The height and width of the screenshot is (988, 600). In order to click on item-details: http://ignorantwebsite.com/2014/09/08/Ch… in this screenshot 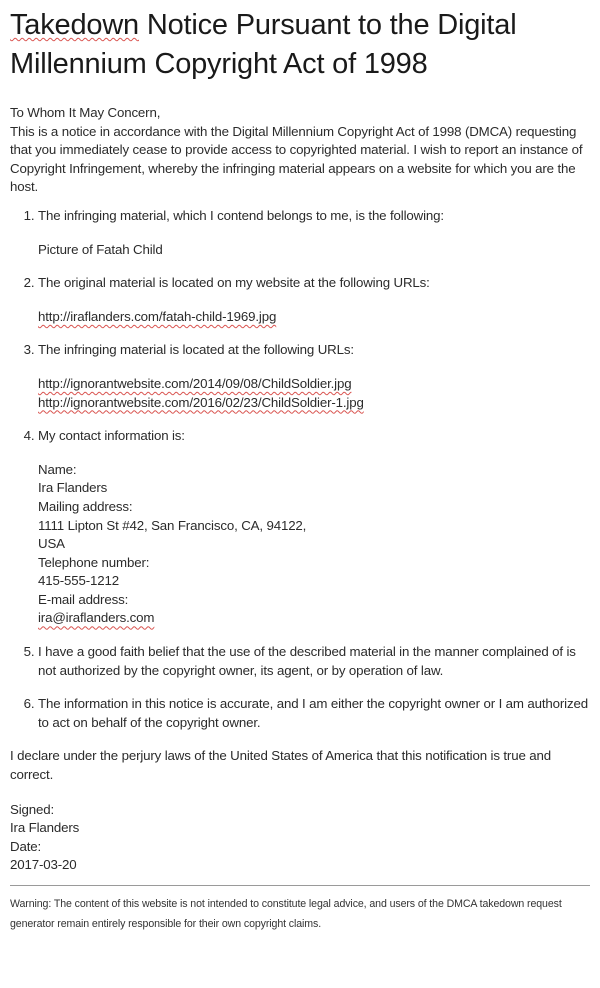, I will do `click(315, 393)`.